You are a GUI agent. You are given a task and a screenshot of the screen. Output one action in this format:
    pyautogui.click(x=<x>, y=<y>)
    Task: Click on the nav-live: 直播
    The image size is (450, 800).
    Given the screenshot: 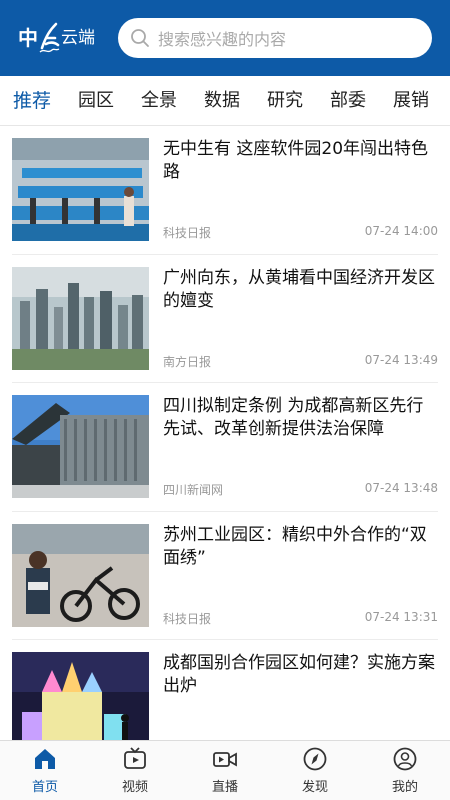 What is the action you would take?
    pyautogui.click(x=225, y=770)
    